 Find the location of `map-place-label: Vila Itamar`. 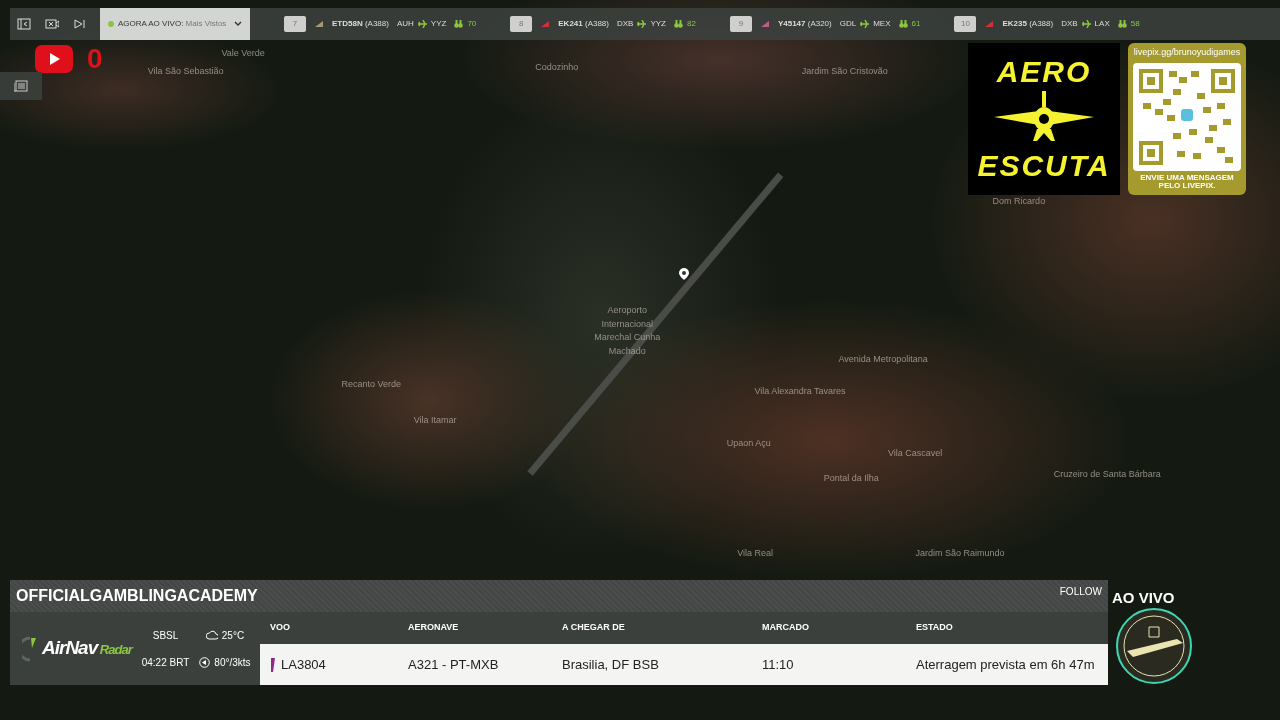

map-place-label: Vila Itamar is located at coordinates (435, 421).